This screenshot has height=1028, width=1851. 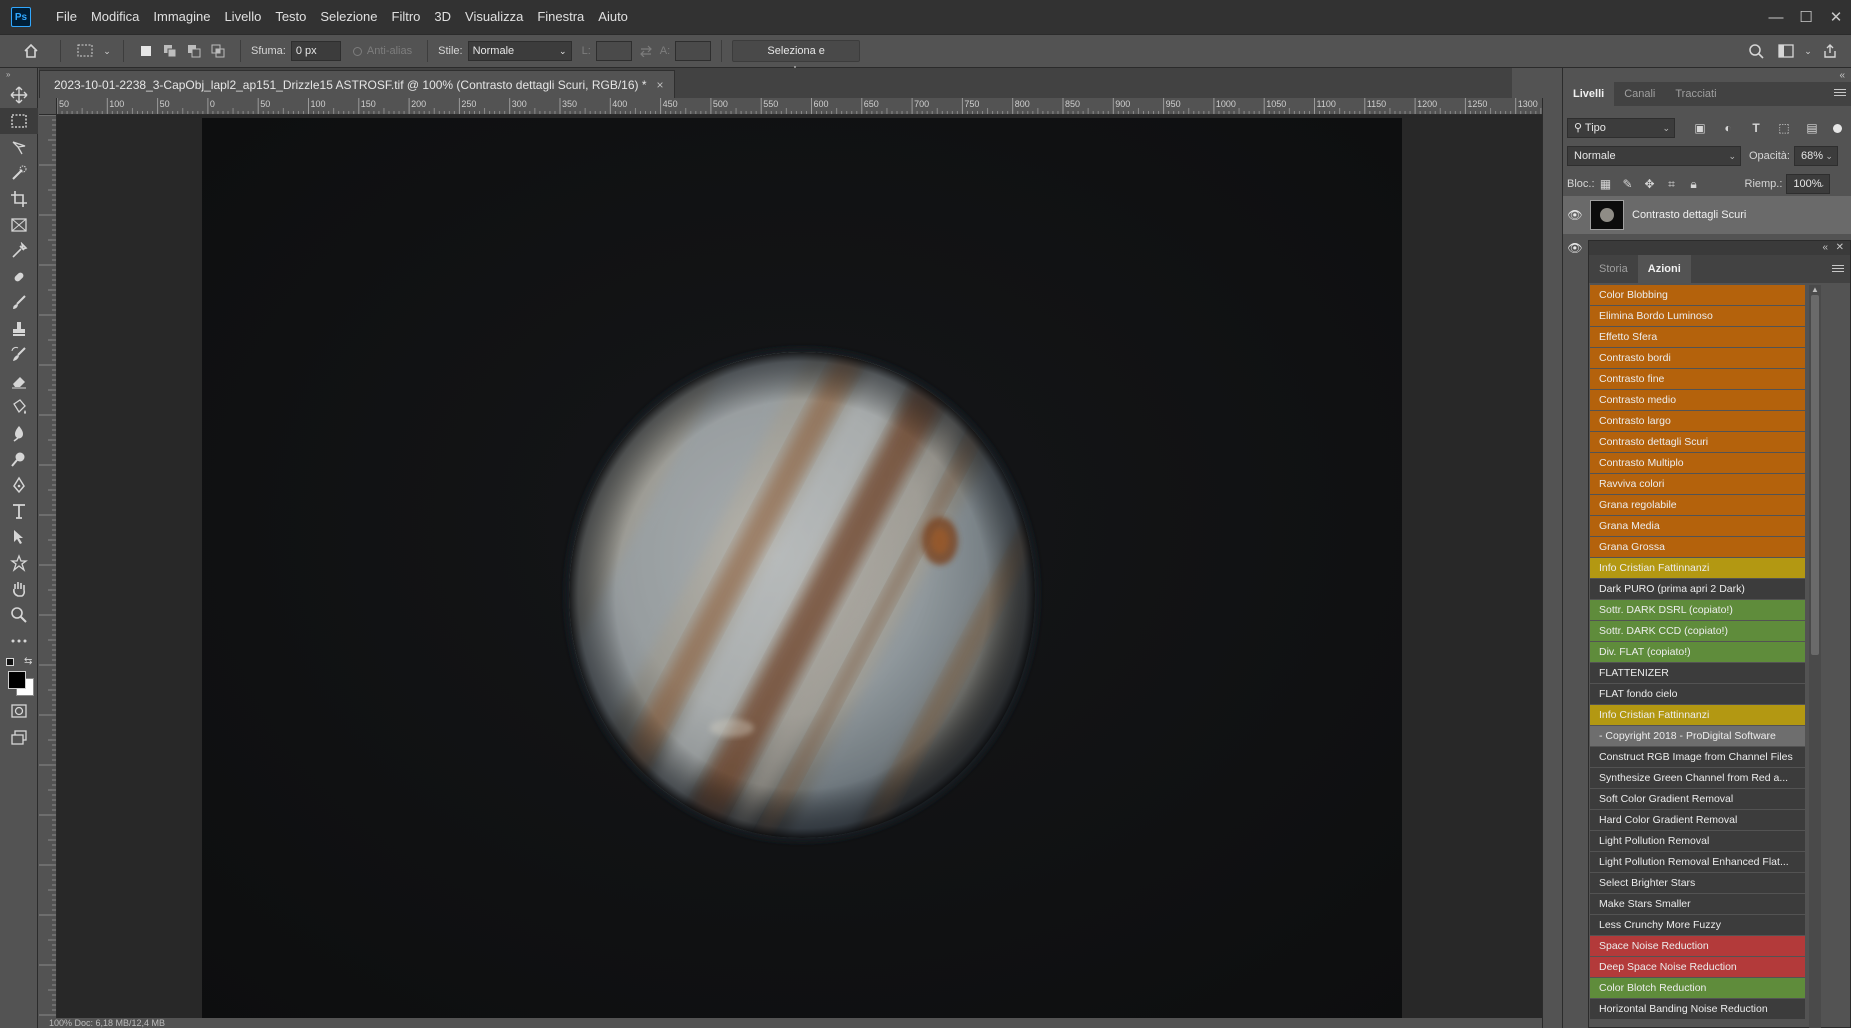 I want to click on action-item: Horizontal Banding Noise Reduction, so click(x=1697, y=1009).